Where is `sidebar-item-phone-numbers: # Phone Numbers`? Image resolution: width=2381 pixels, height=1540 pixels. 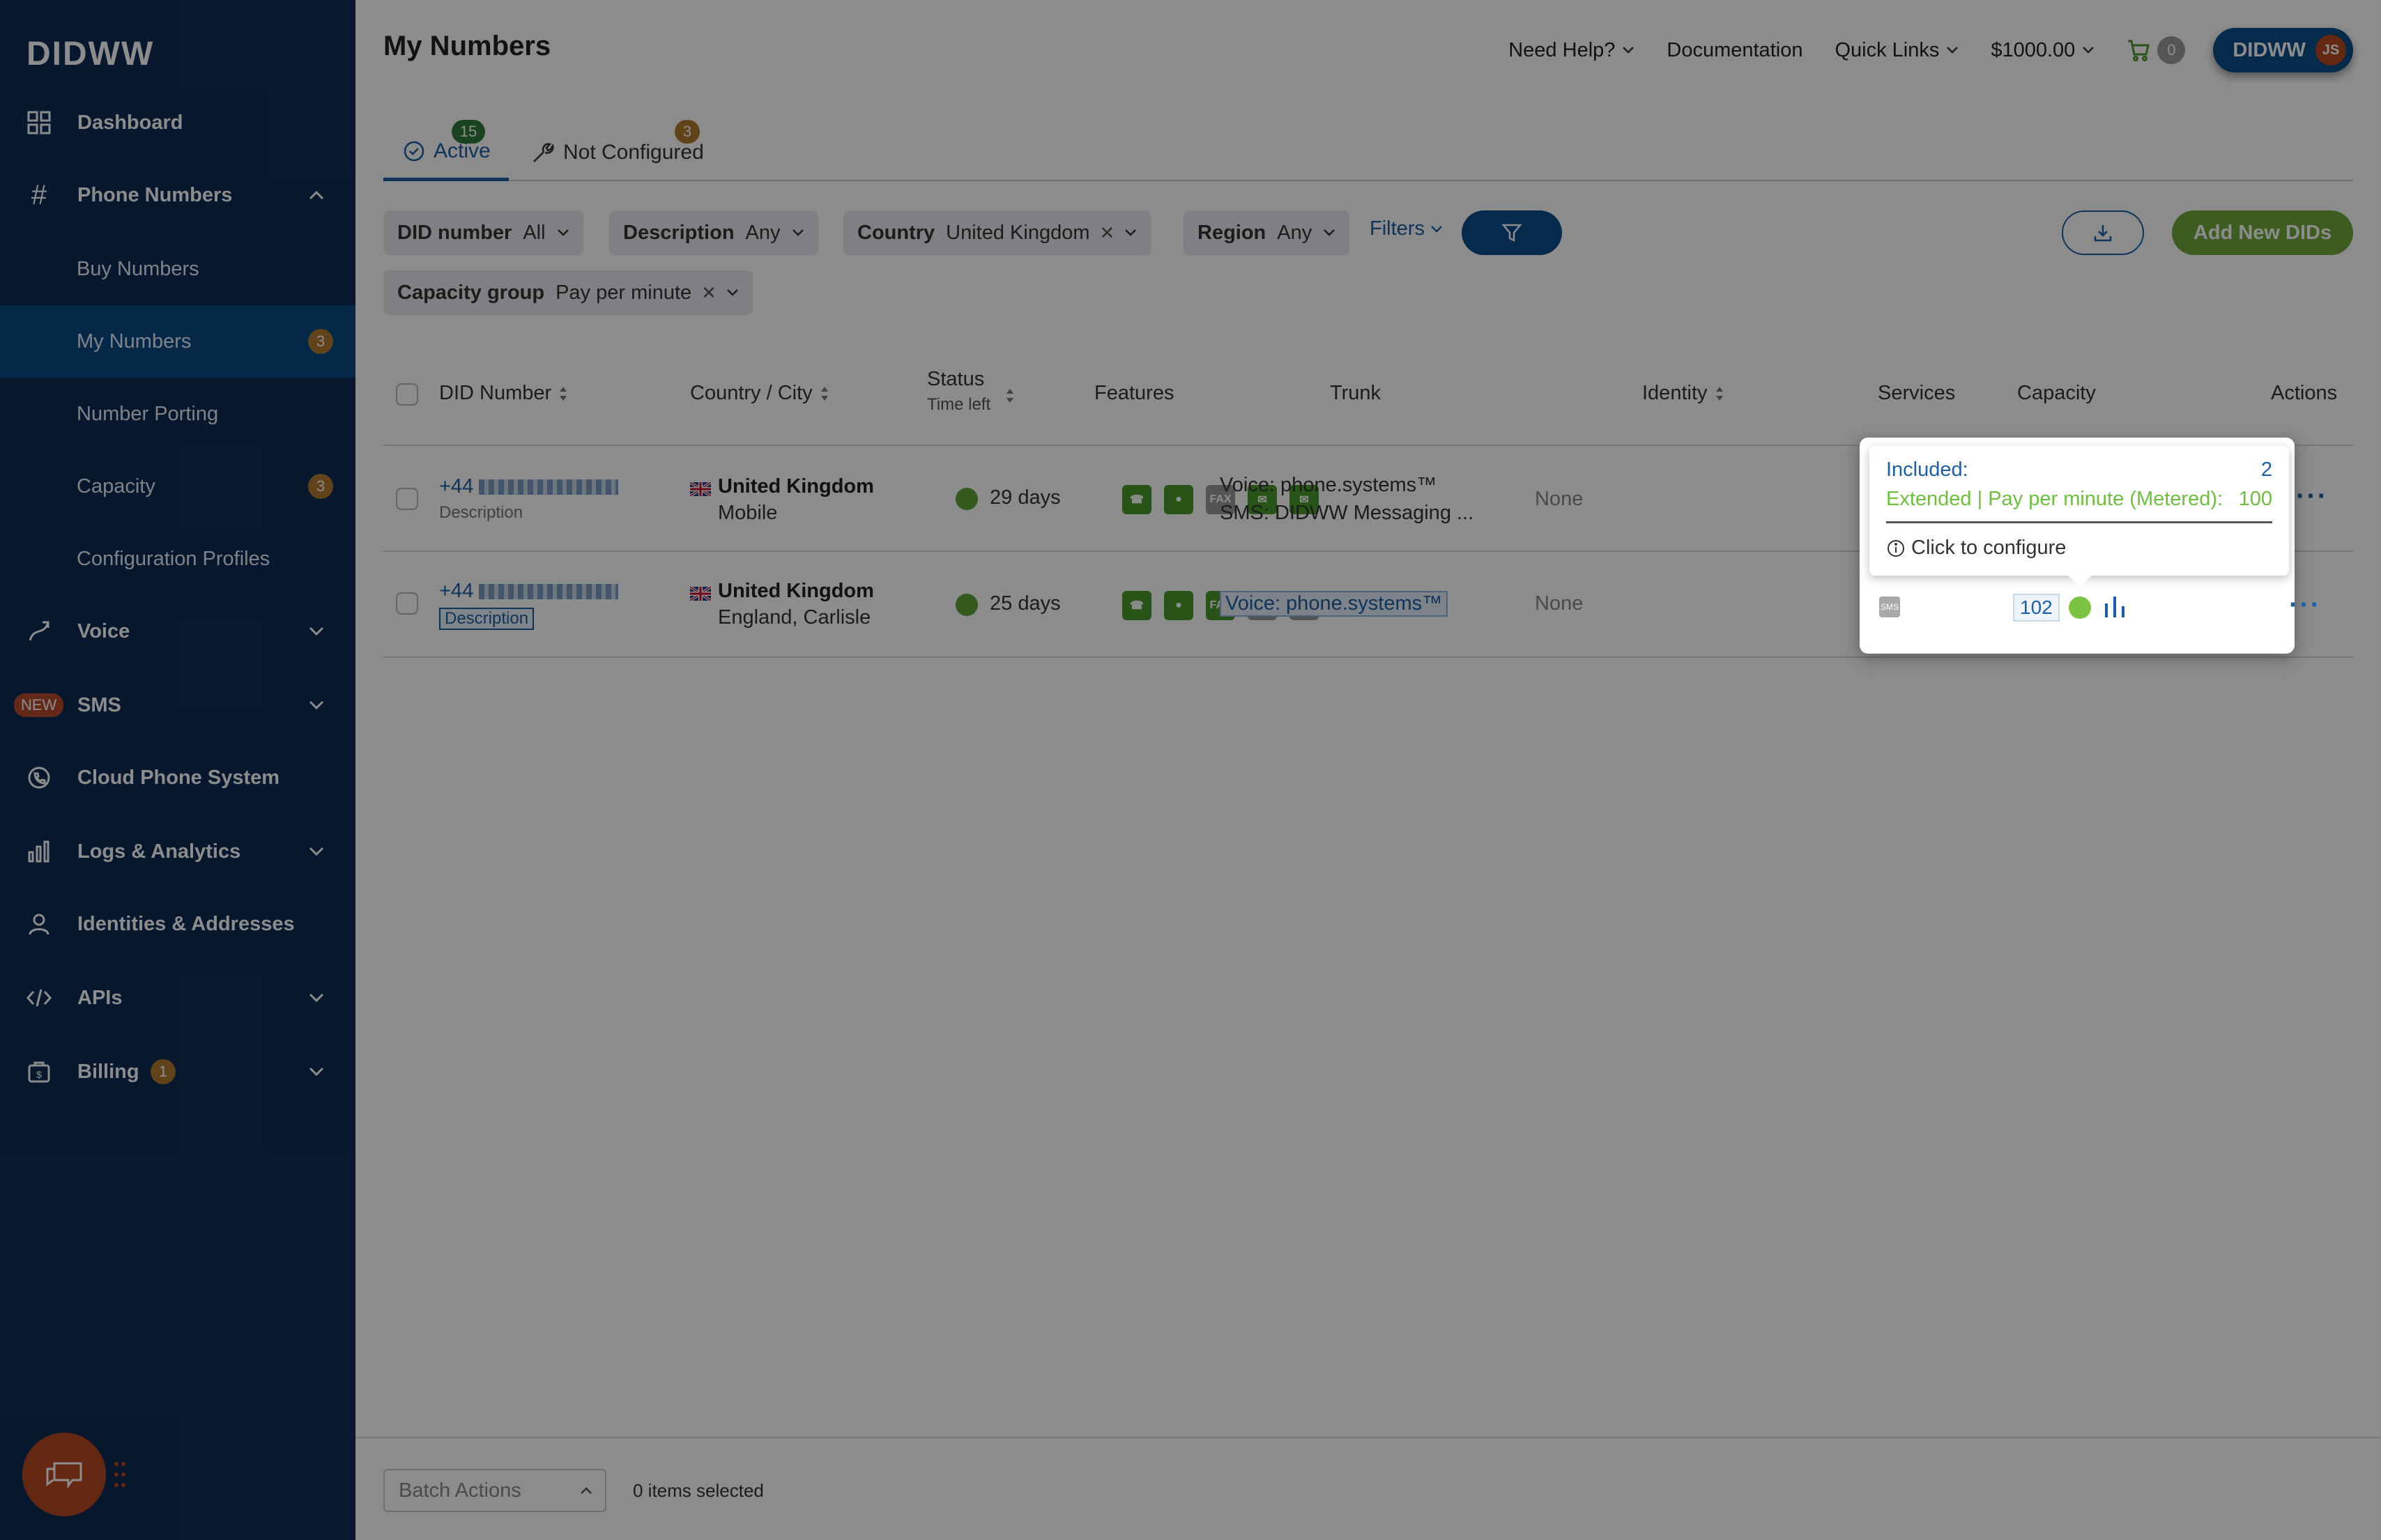
sidebar-item-phone-numbers: # Phone Numbers is located at coordinates (177, 195).